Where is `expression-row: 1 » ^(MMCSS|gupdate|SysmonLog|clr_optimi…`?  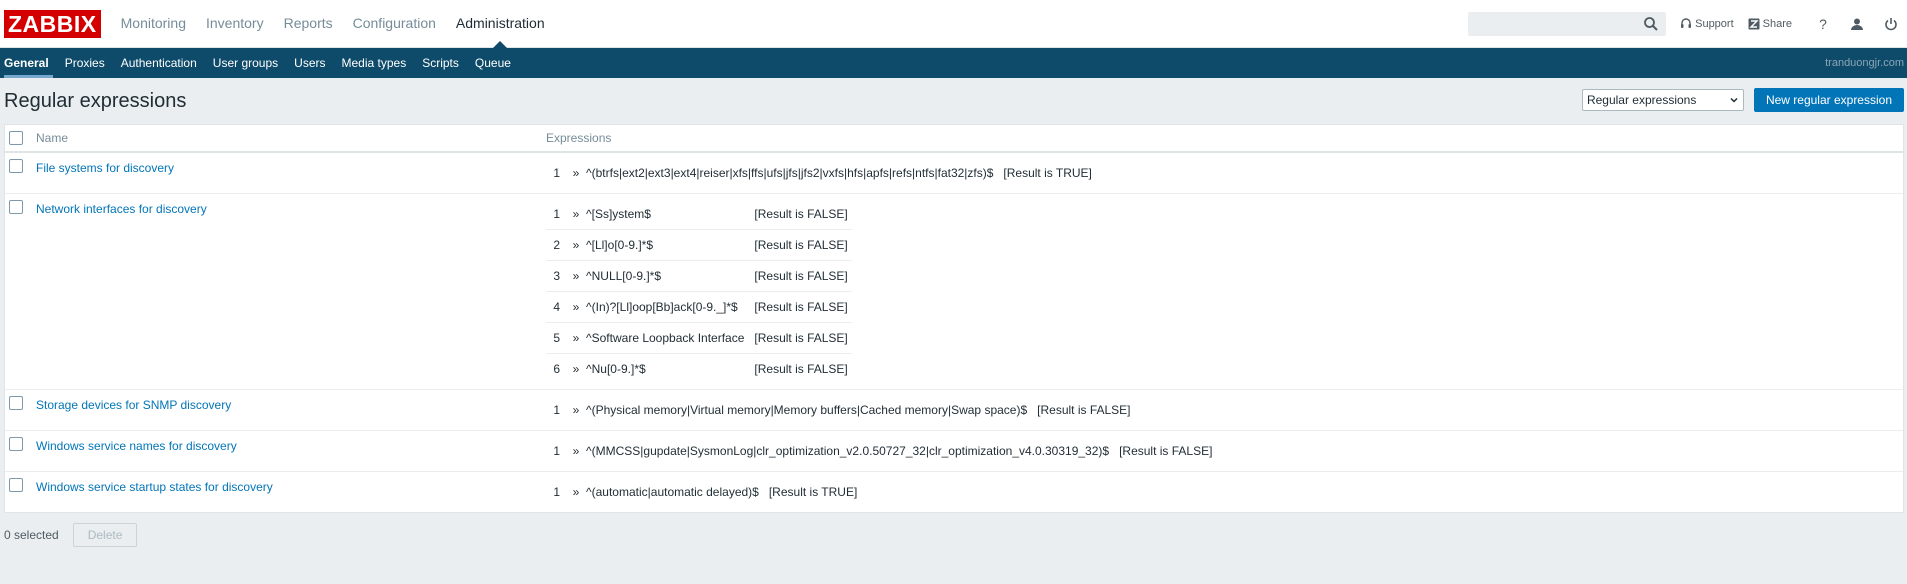
expression-row: 1 » ^(MMCSS|gupdate|SysmonLog|clr_optimi… is located at coordinates (881, 451).